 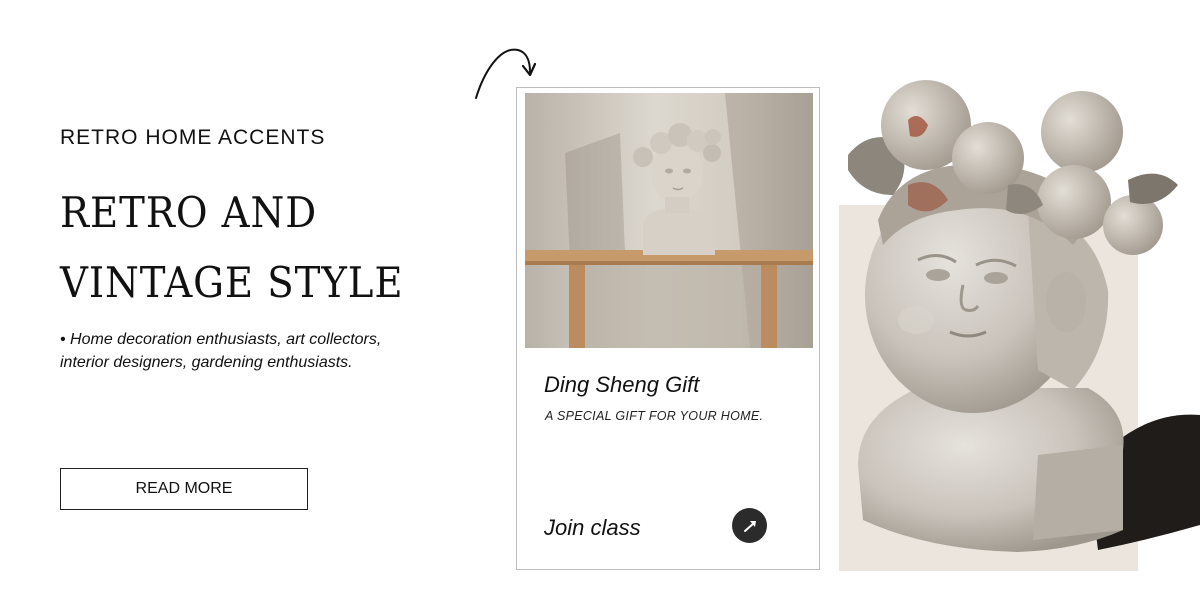 What do you see at coordinates (592, 528) in the screenshot?
I see `join-class-link: Join class` at bounding box center [592, 528].